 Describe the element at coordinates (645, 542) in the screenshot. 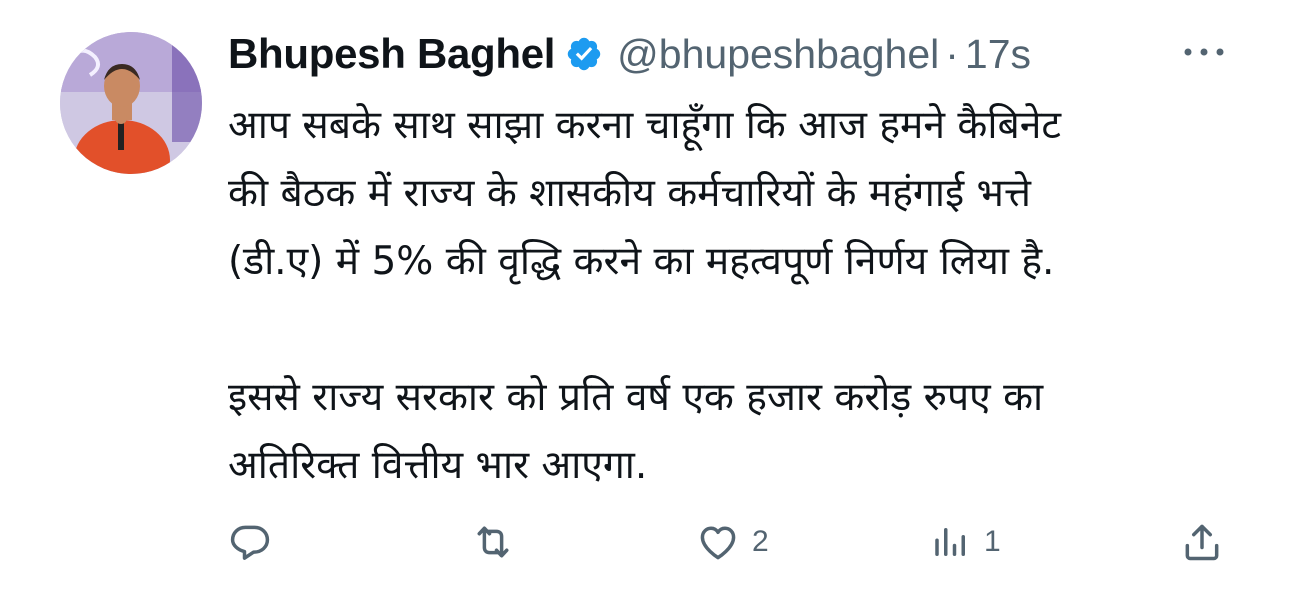

I see `action-bar: 2 1` at that location.